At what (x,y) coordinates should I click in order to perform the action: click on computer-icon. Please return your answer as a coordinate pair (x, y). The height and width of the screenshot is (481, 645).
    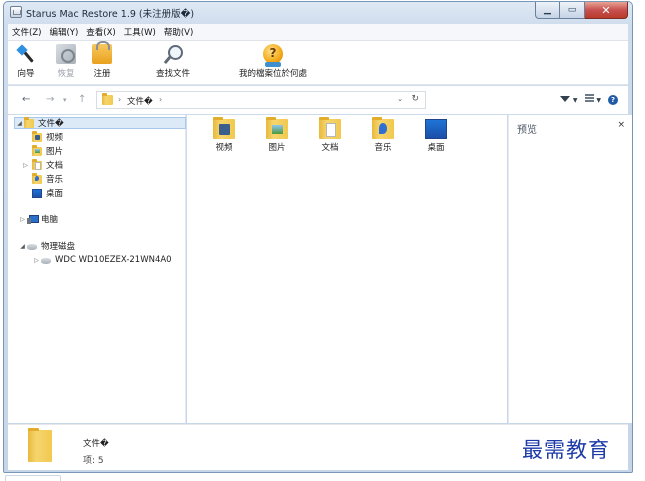
    Looking at the image, I should click on (33, 219).